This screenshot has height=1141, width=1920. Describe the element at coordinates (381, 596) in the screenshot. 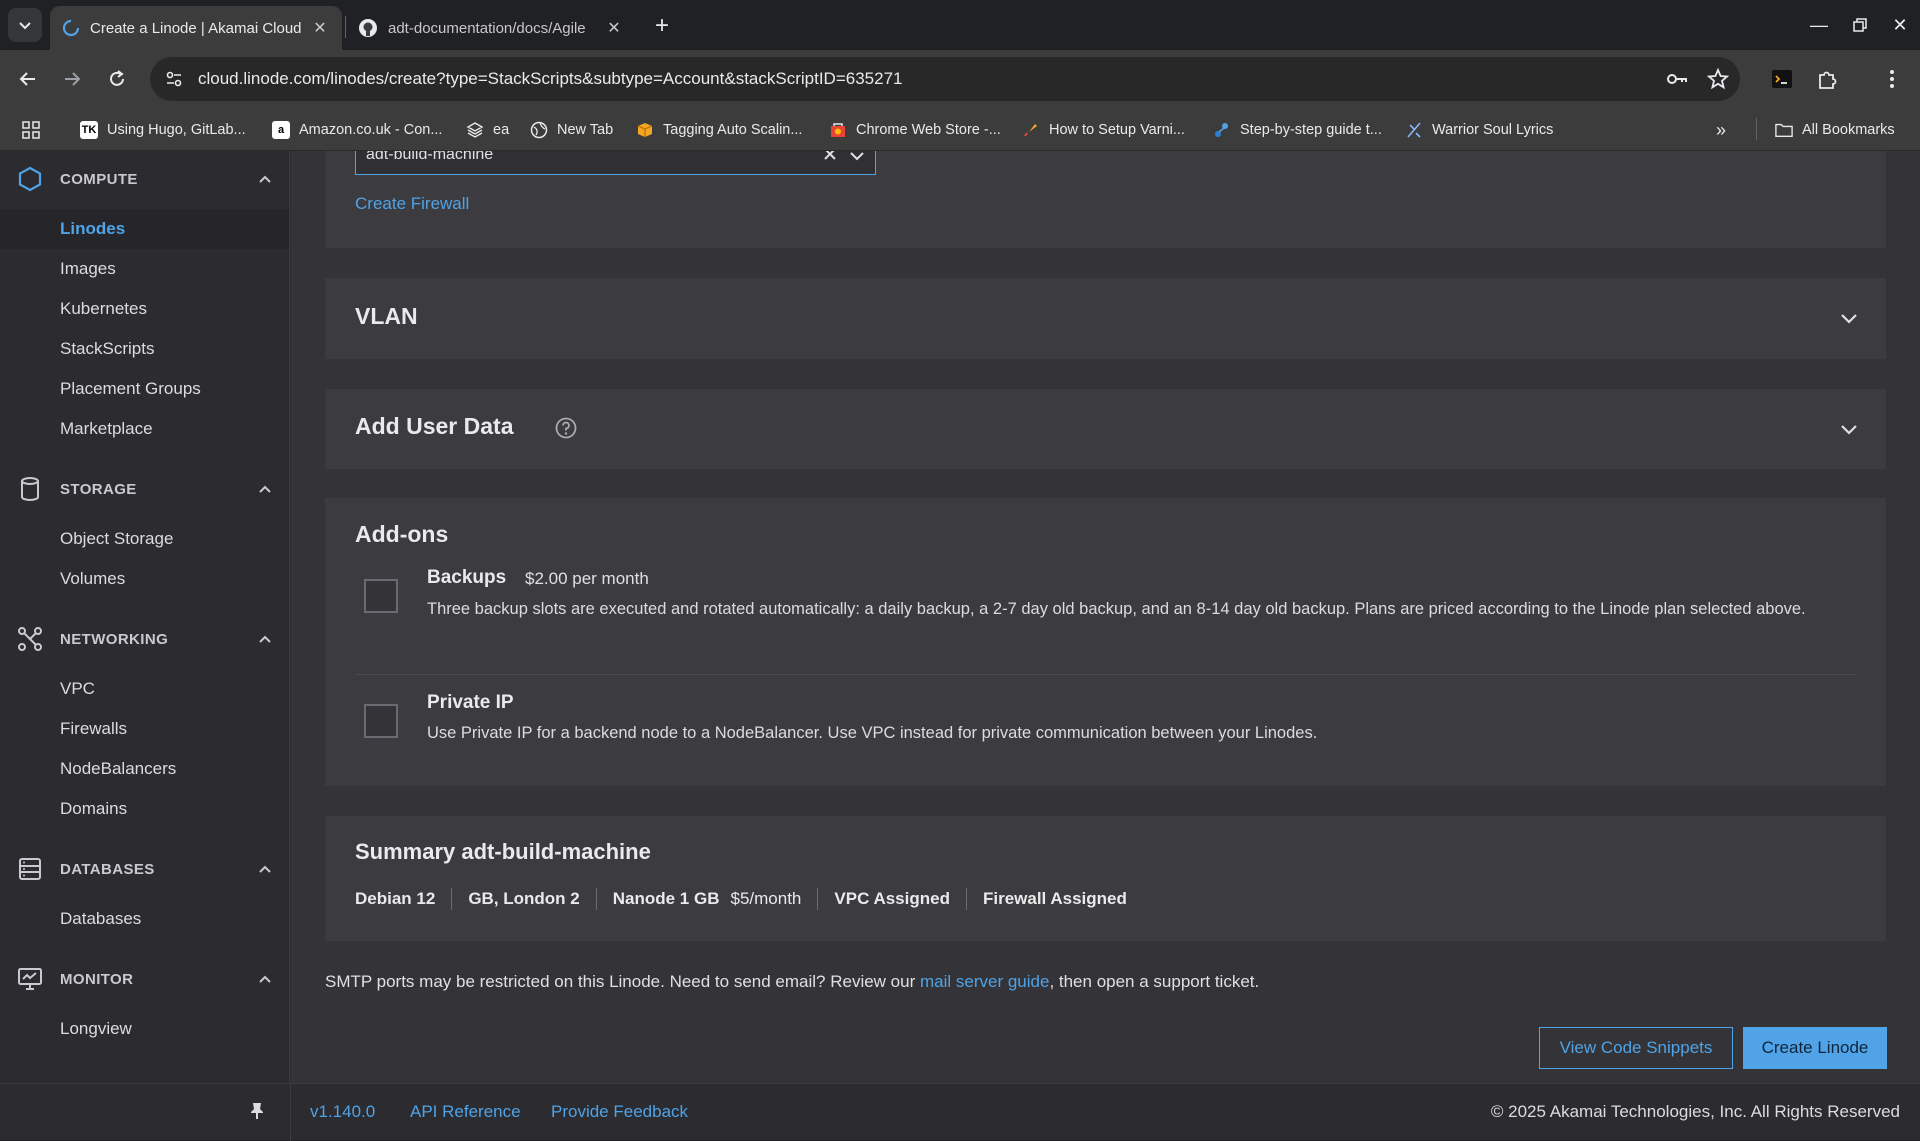

I see `backups-checkbox` at that location.